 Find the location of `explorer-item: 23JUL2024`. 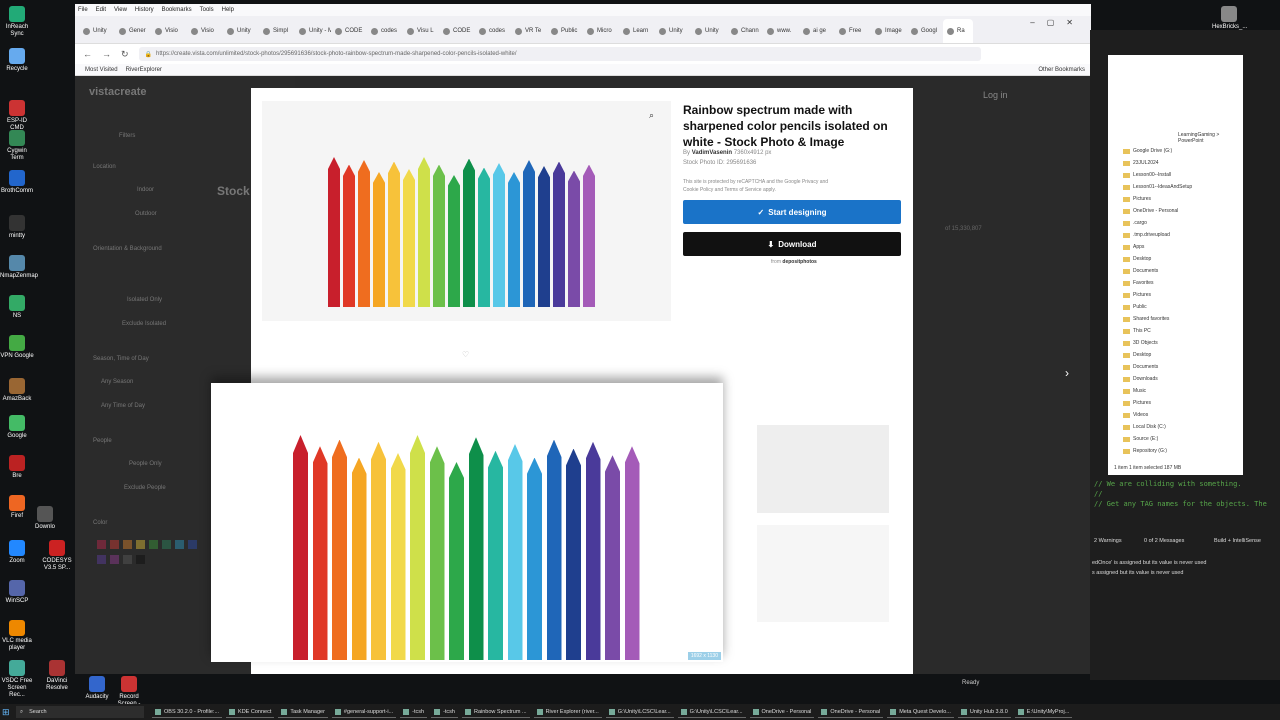

explorer-item: 23JUL2024 is located at coordinates (1157, 163).